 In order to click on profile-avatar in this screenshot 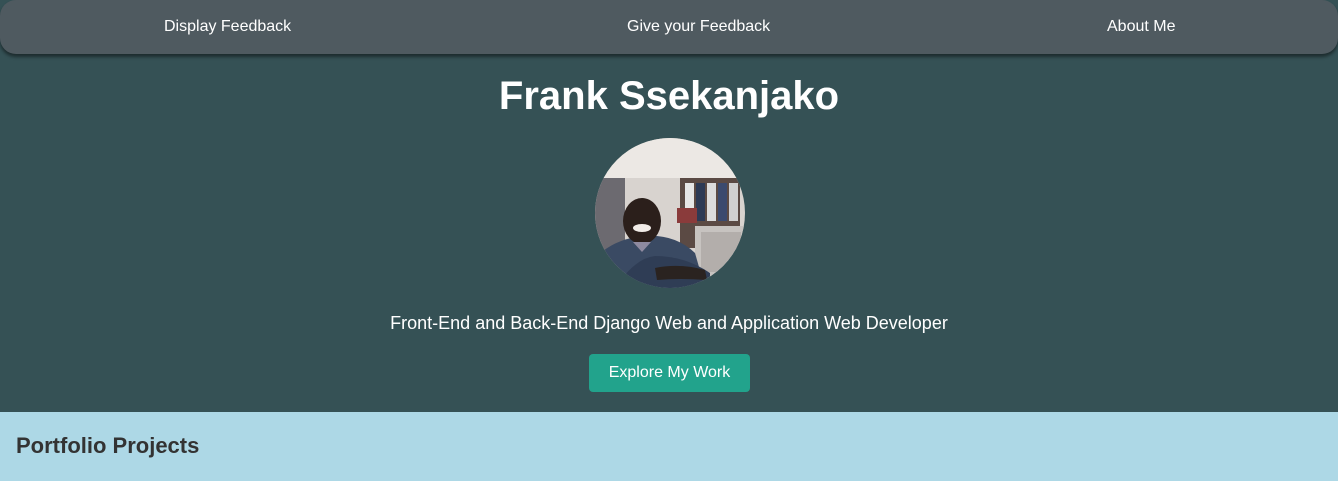, I will do `click(670, 213)`.